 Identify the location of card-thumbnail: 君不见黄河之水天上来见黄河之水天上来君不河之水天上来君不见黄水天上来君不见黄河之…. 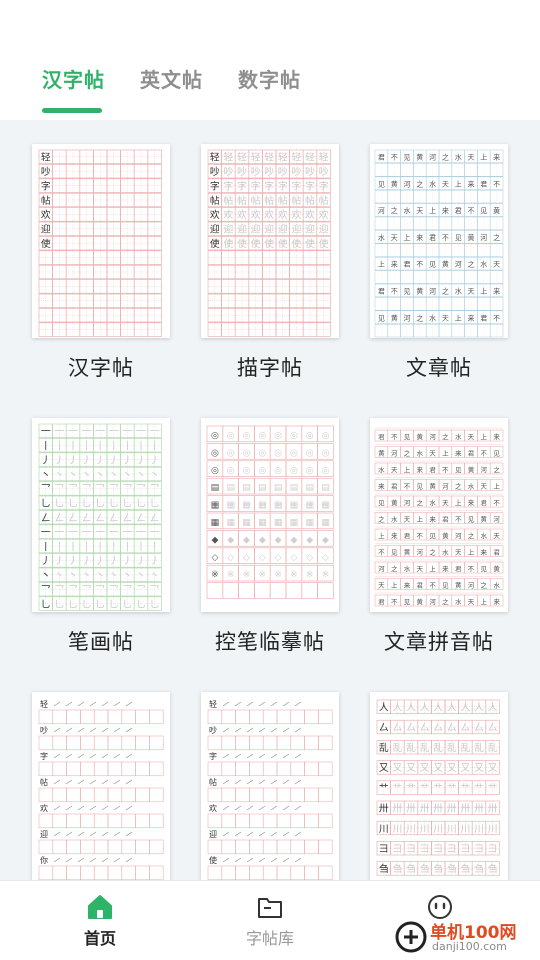
(439, 241).